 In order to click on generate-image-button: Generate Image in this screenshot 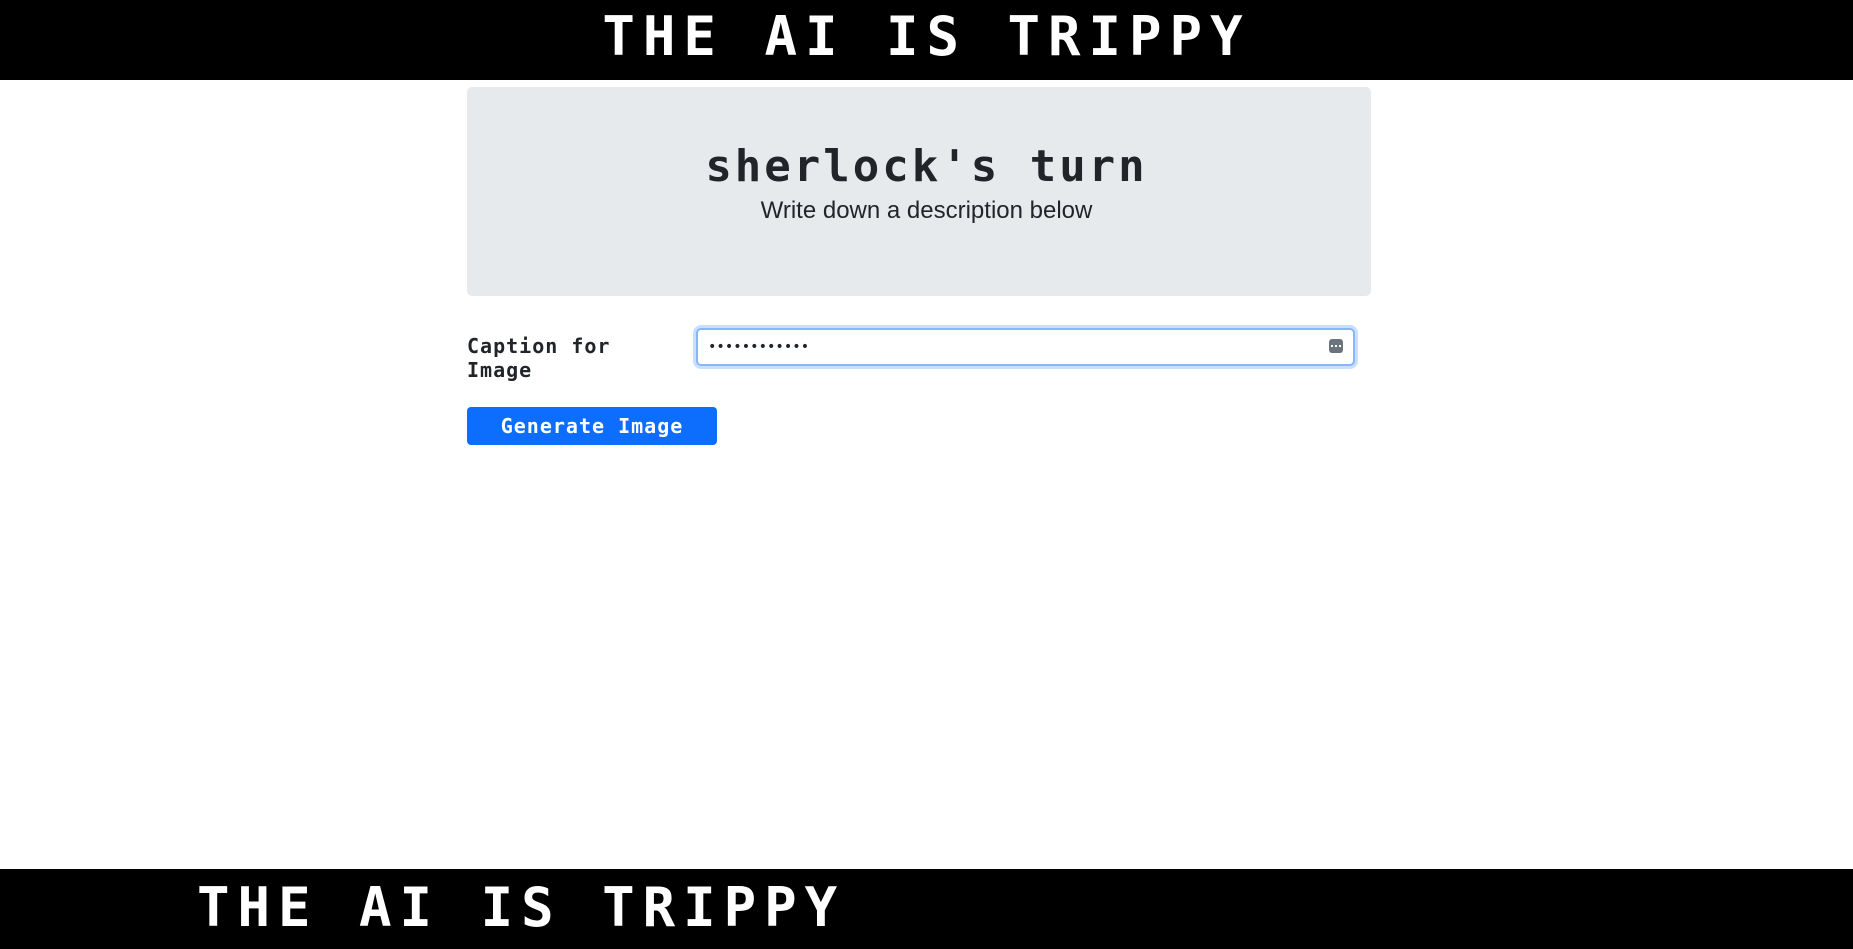, I will do `click(592, 426)`.